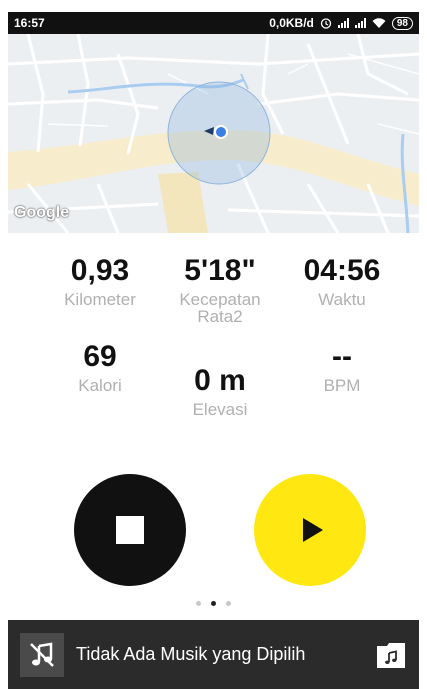  I want to click on status-time: 16:57, so click(29, 23).